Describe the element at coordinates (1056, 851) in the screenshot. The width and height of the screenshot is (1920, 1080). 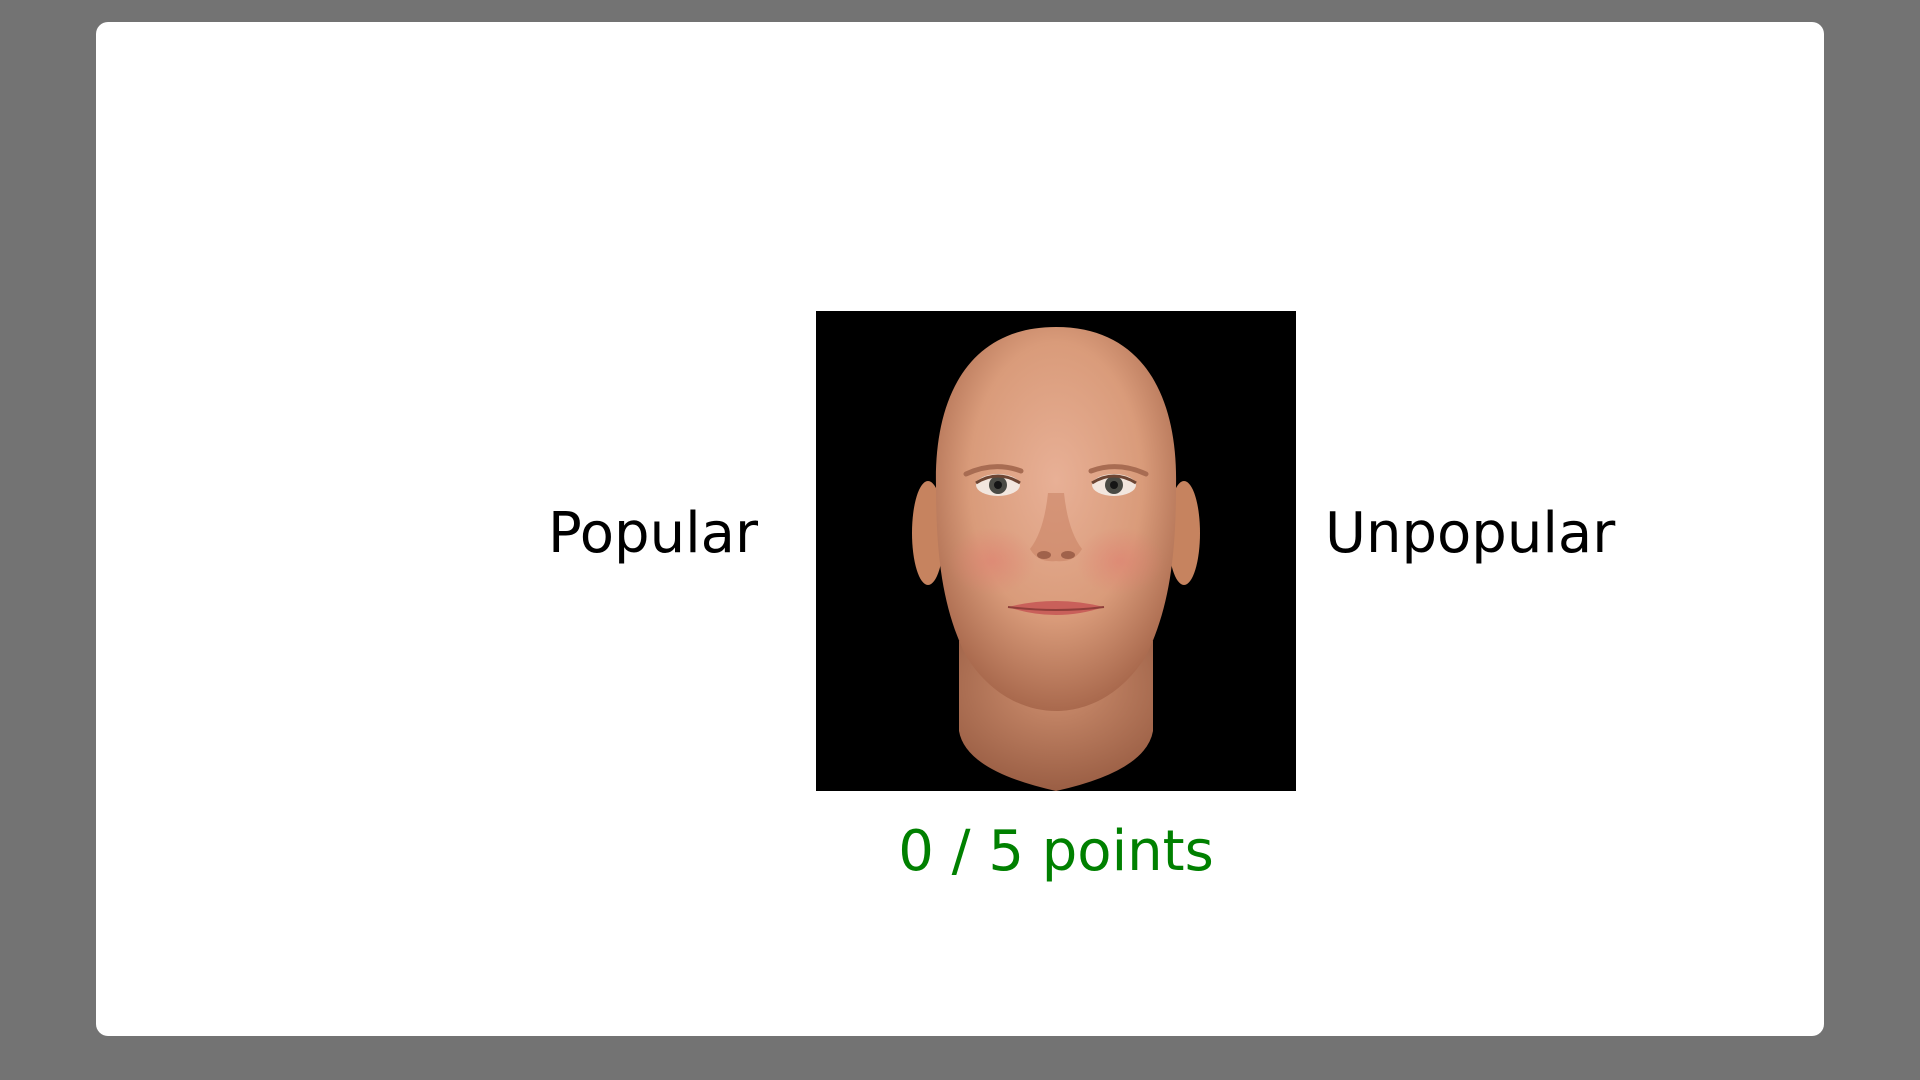
I see `score-feedback: 0 / 5 points` at that location.